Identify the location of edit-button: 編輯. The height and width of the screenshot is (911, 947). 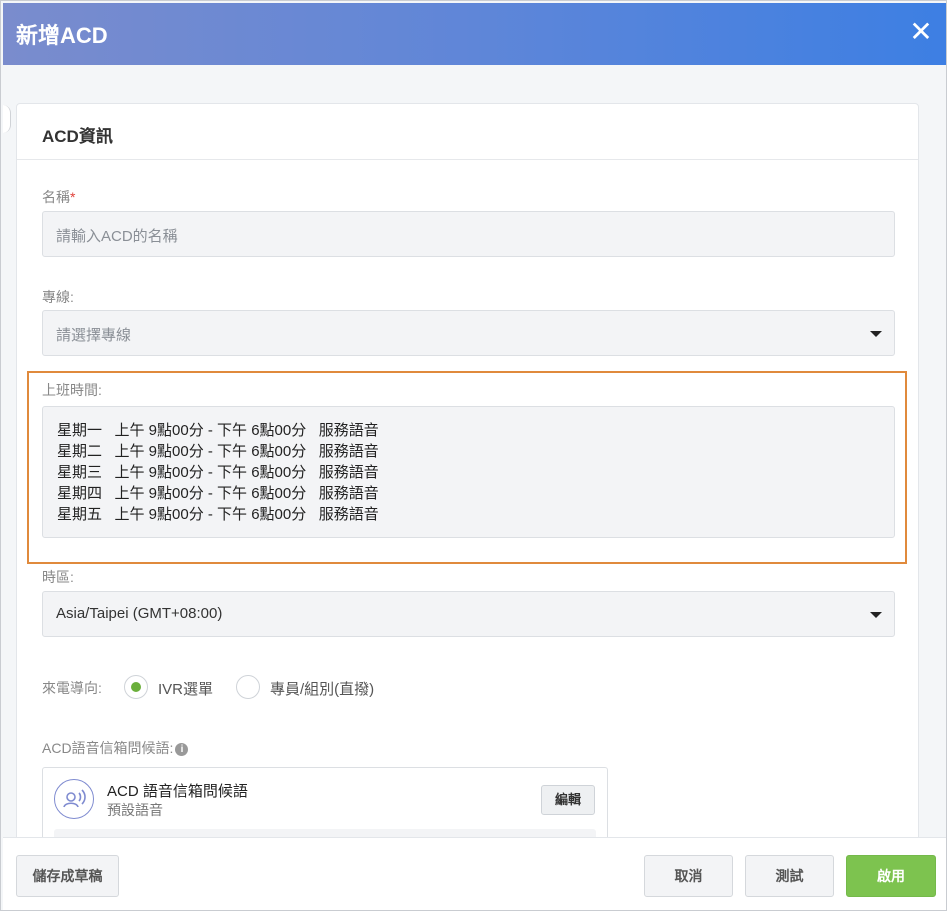
(568, 800).